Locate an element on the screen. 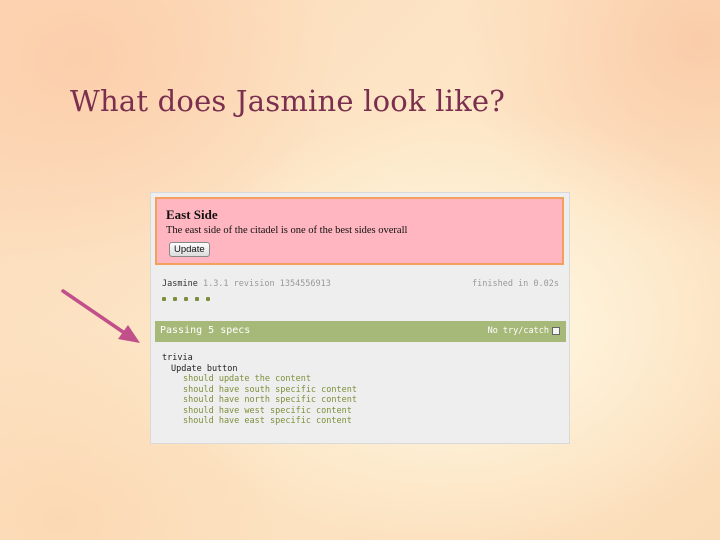 This screenshot has height=540, width=720. spec-item: should have east specific content is located at coordinates (259, 421).